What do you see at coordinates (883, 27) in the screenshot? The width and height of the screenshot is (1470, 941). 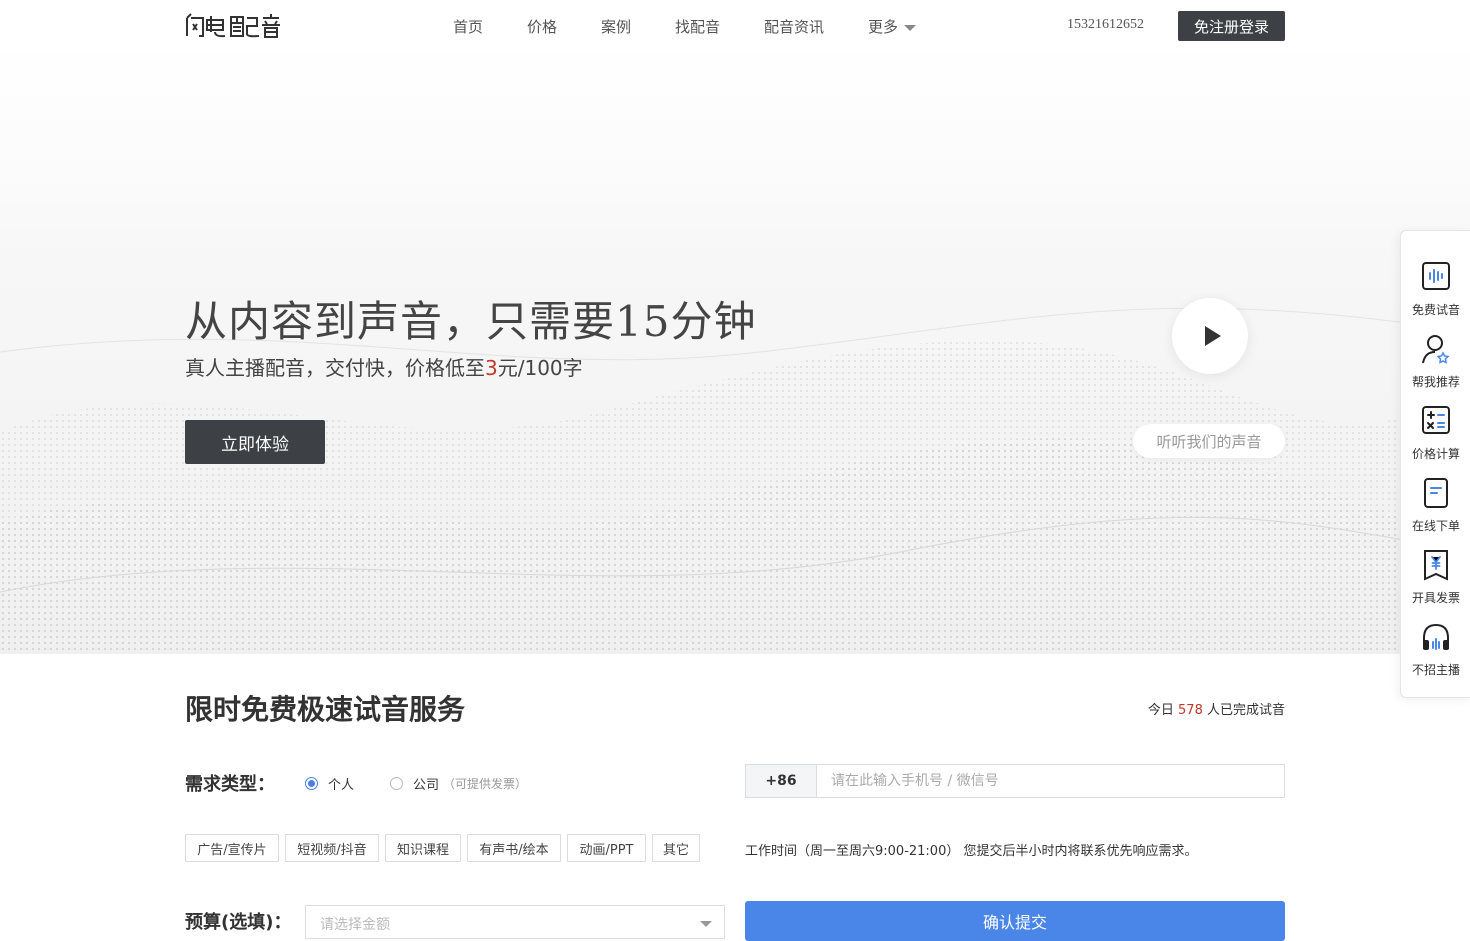 I see `nav-more-label: 更多` at bounding box center [883, 27].